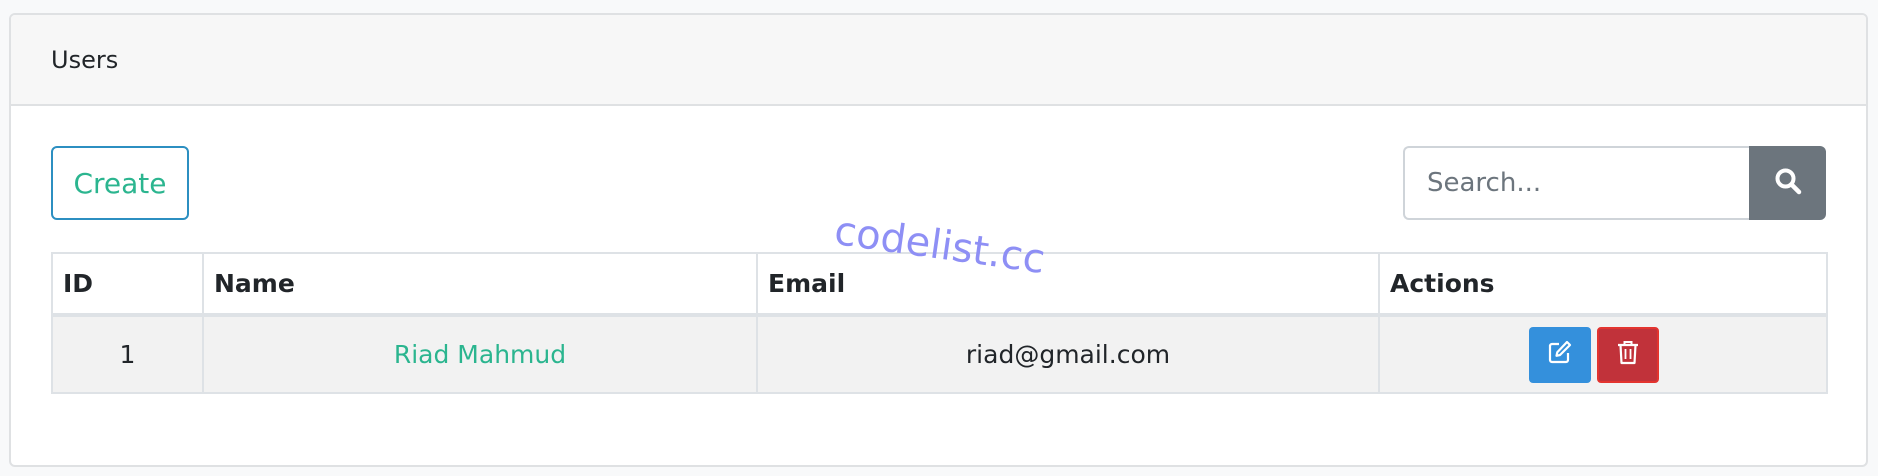 The image size is (1878, 476). What do you see at coordinates (1603, 284) in the screenshot?
I see `column-header-actions: Actions` at bounding box center [1603, 284].